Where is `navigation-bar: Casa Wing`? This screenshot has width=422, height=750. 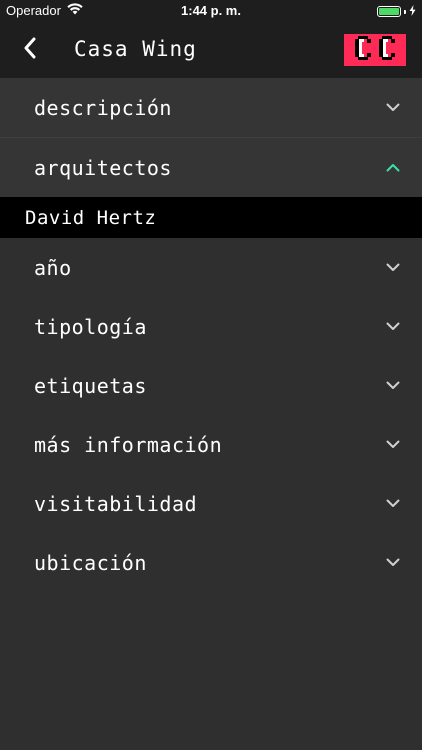 navigation-bar: Casa Wing is located at coordinates (211, 50).